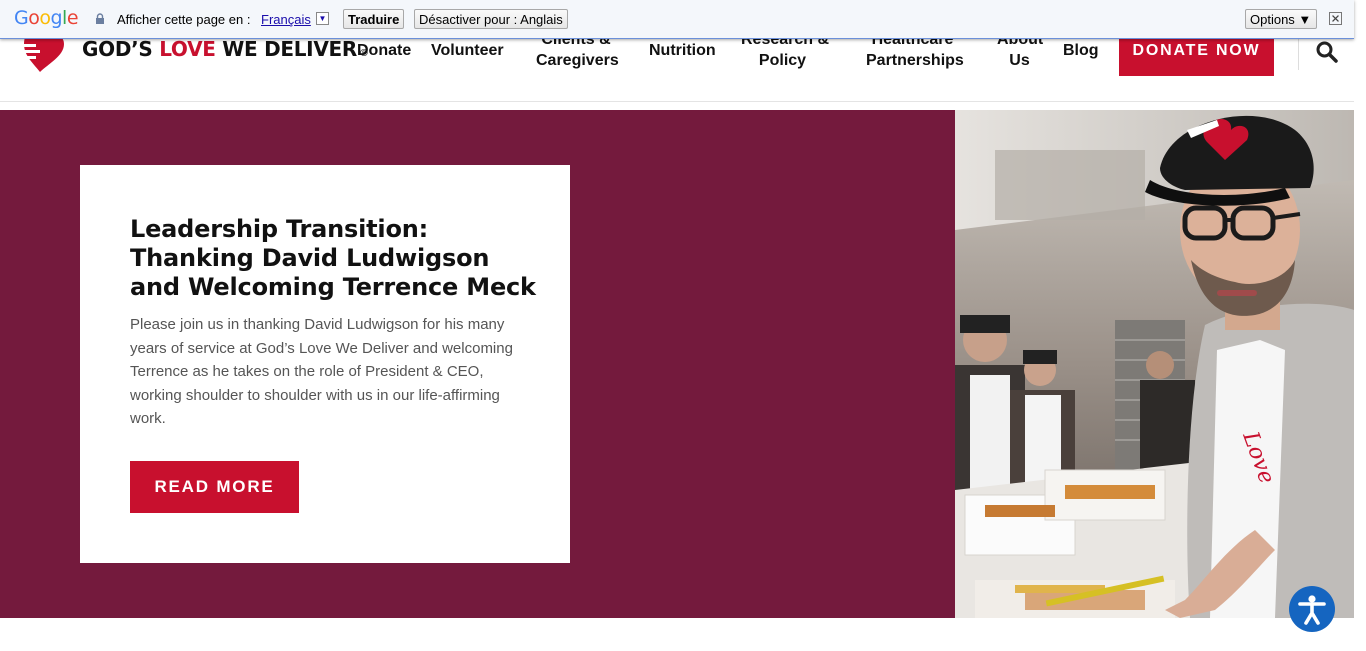 This screenshot has height=651, width=1366. I want to click on disable-translation-button: Désactiver pour : Anglais, so click(491, 19).